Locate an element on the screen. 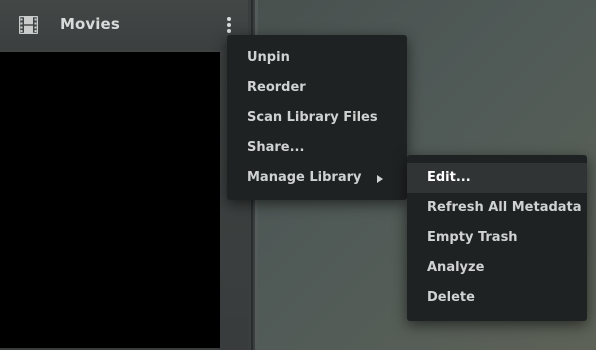 The width and height of the screenshot is (596, 350). submenu-item-analyze: Analyze is located at coordinates (497, 268).